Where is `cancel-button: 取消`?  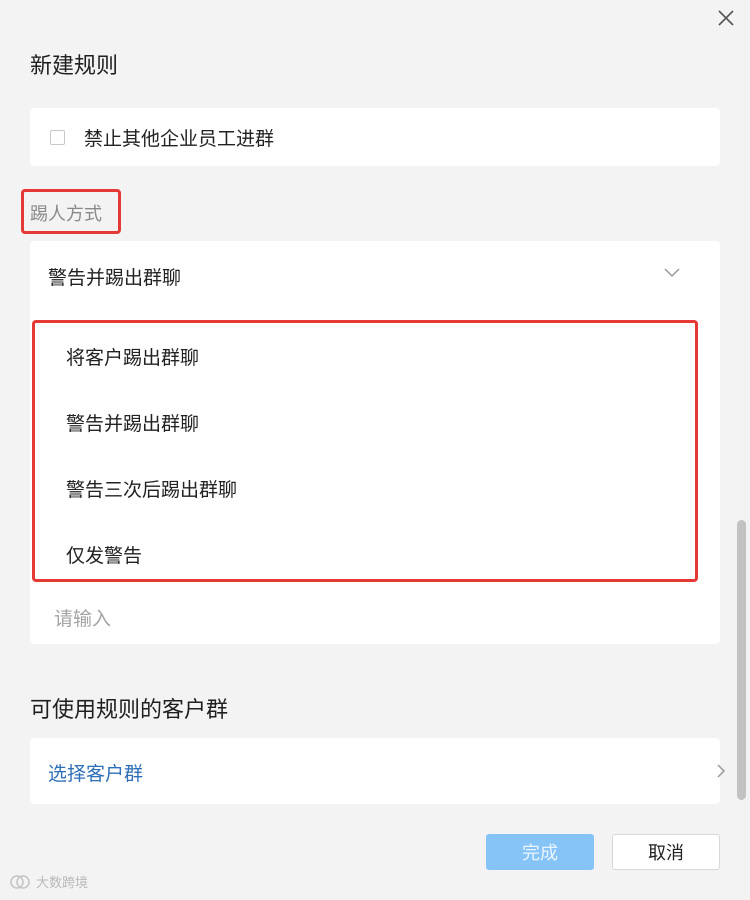 cancel-button: 取消 is located at coordinates (666, 852).